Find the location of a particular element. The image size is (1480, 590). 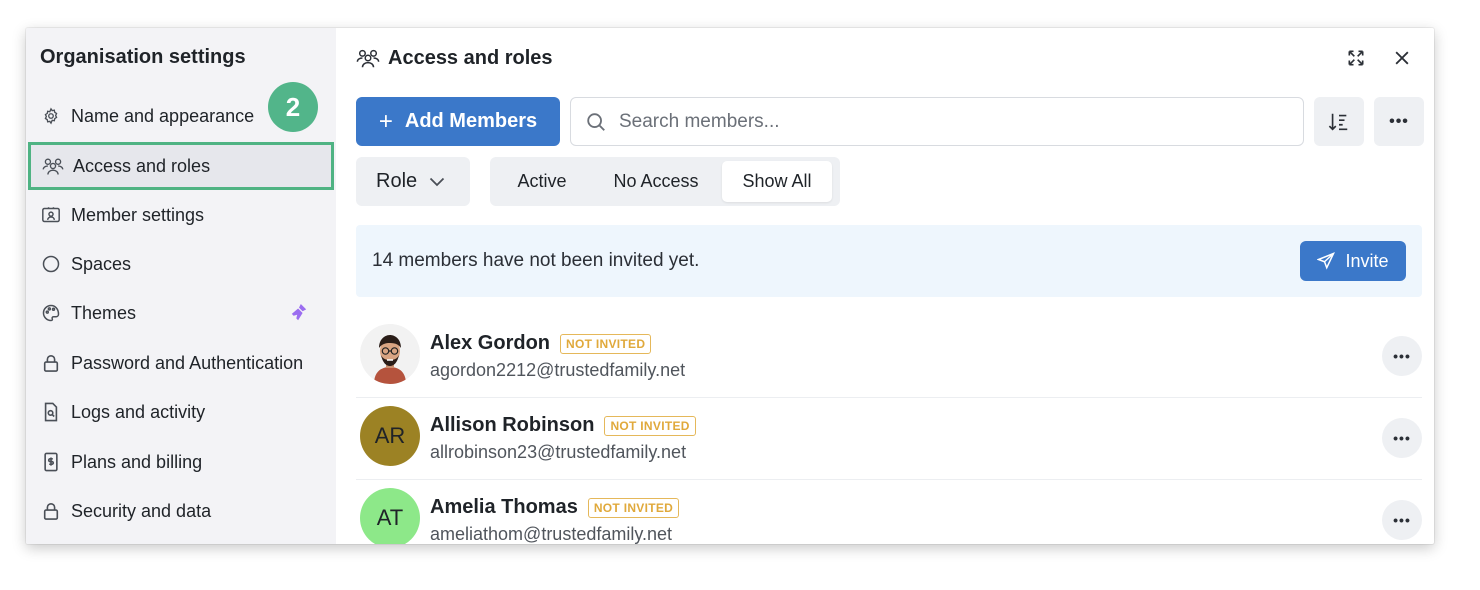

filter-show-all: Show All is located at coordinates (777, 181).